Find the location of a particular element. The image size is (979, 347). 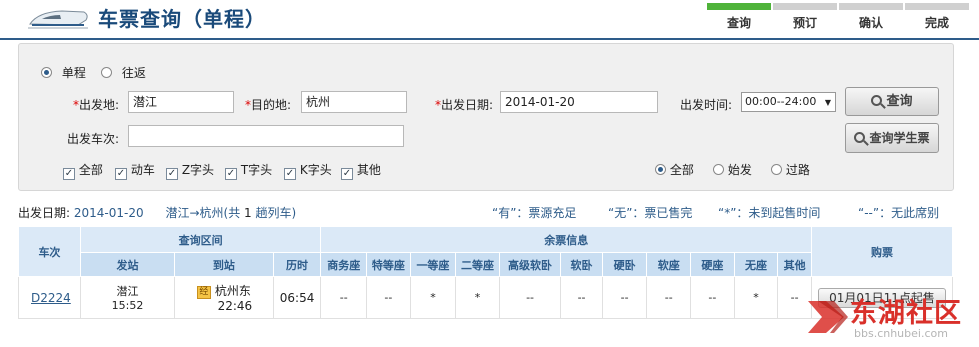

student-ticket-button: 查询学生票 is located at coordinates (892, 138).